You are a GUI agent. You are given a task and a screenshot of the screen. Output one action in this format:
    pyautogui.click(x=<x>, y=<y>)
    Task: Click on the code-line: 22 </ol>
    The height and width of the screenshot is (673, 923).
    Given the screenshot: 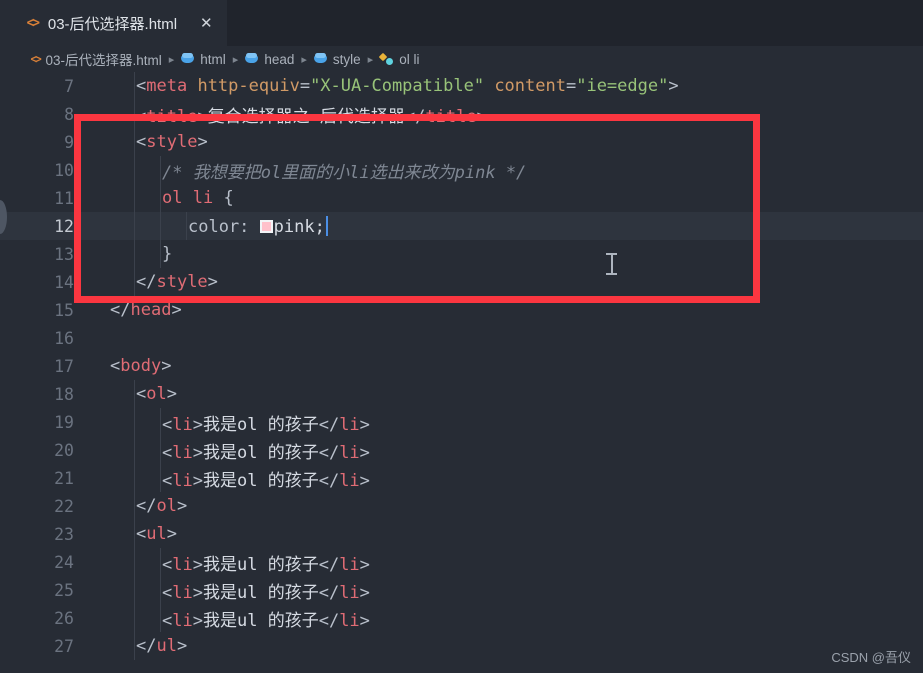 What is the action you would take?
    pyautogui.click(x=461, y=506)
    